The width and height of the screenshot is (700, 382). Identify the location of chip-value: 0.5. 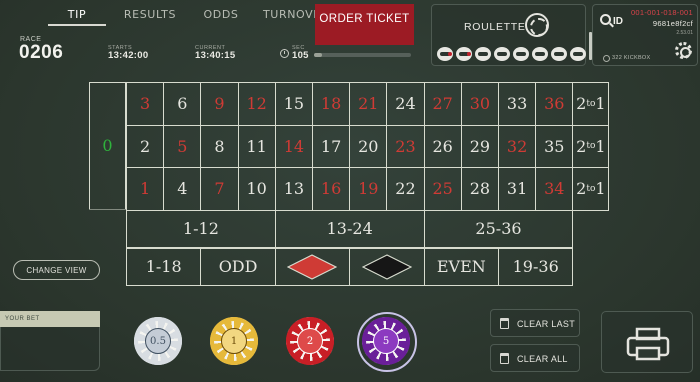
(158, 341).